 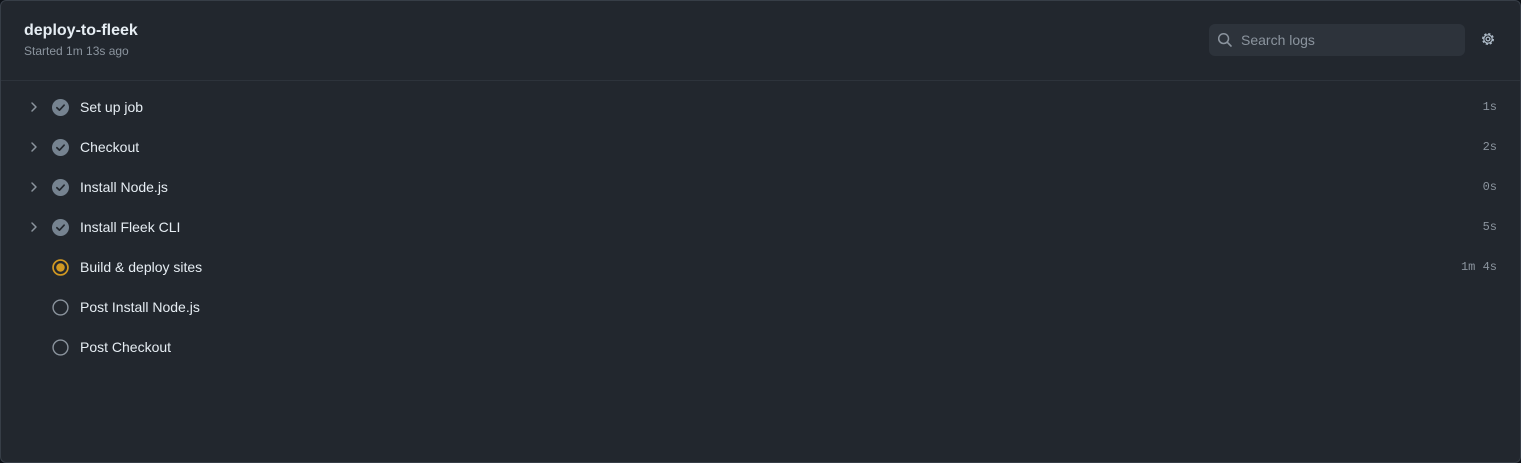 What do you see at coordinates (126, 347) in the screenshot?
I see `step-name: Post Checkout` at bounding box center [126, 347].